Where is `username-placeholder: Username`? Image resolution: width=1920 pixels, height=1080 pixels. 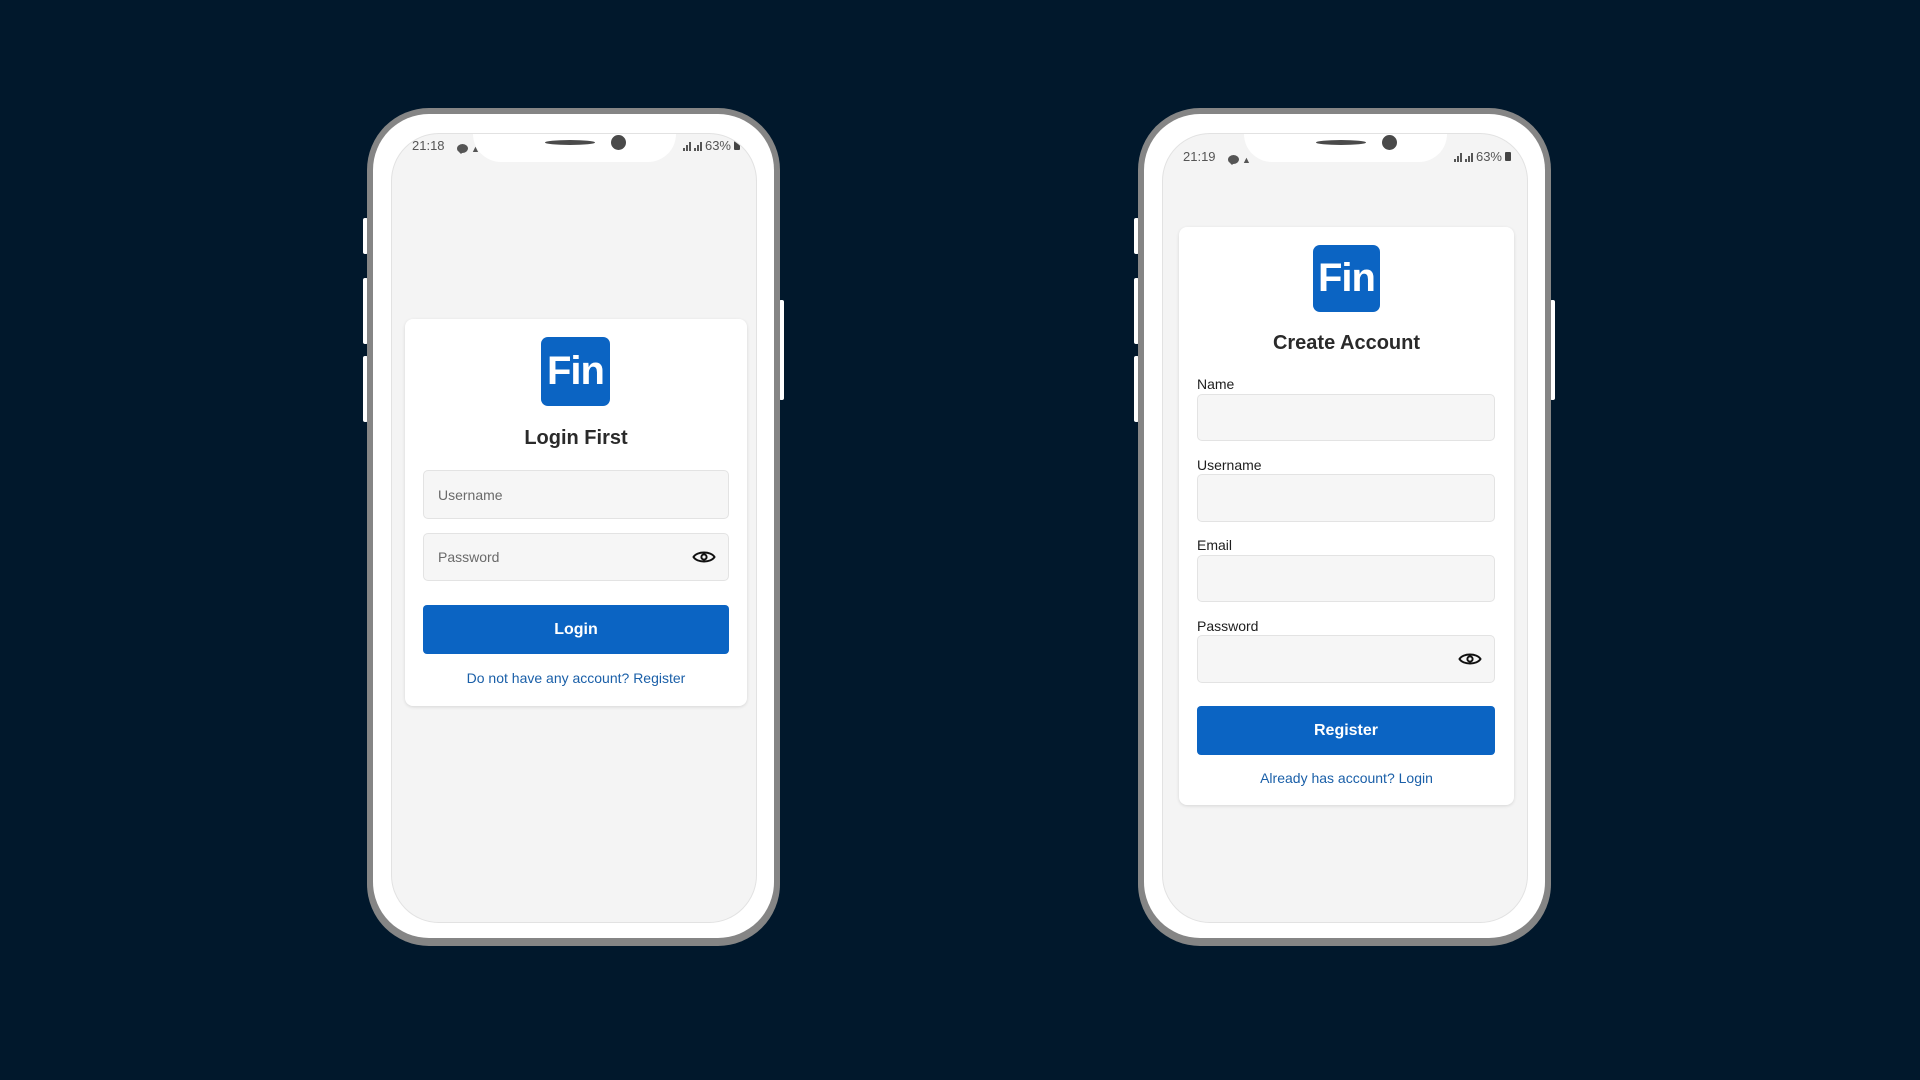 username-placeholder: Username is located at coordinates (470, 494).